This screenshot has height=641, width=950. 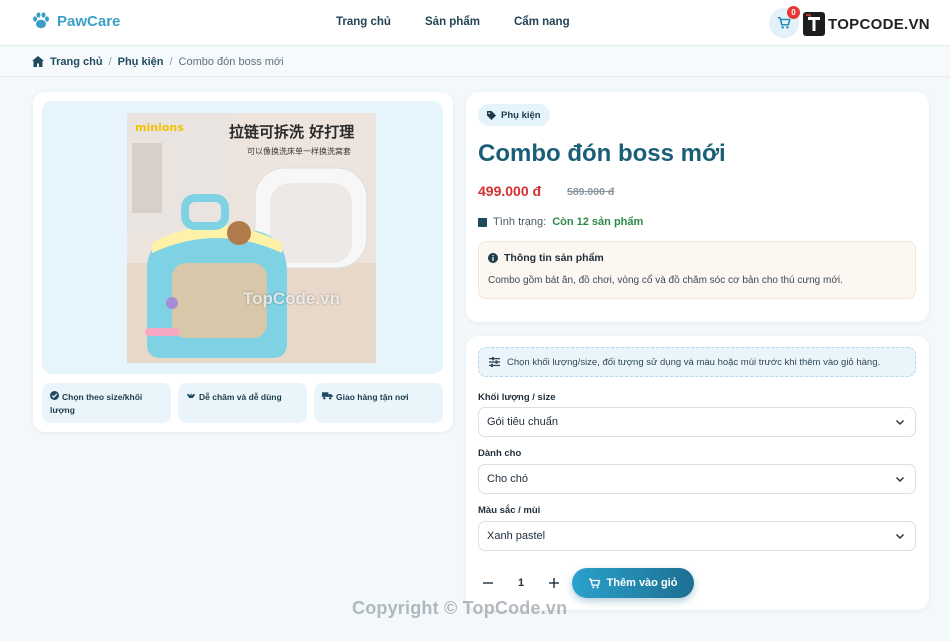 I want to click on info-title-text: Thông tin sản phẩm, so click(x=554, y=258).